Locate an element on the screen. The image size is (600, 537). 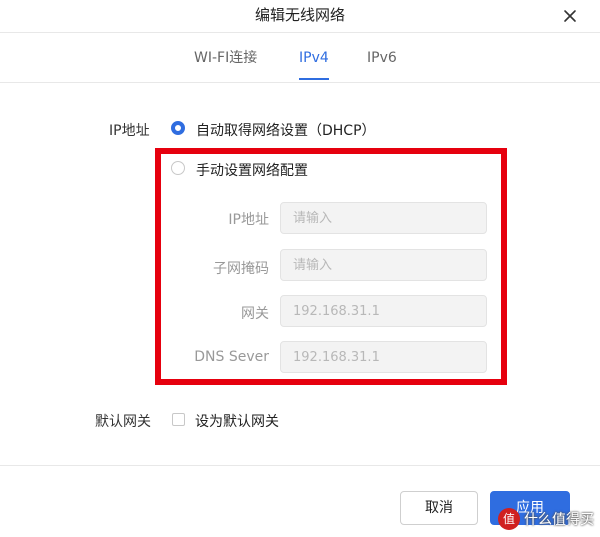
default-gateway-label: 默认网关 is located at coordinates (123, 422).